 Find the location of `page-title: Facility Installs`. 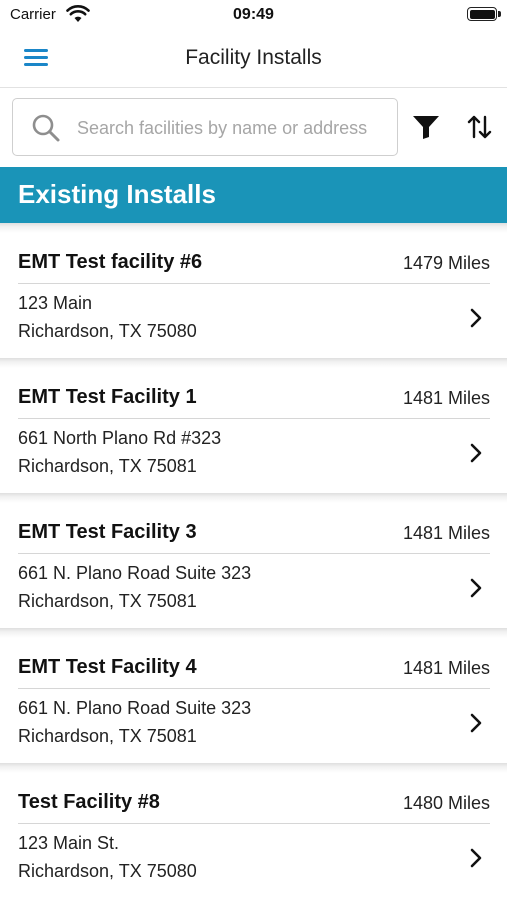

page-title: Facility Installs is located at coordinates (253, 57).